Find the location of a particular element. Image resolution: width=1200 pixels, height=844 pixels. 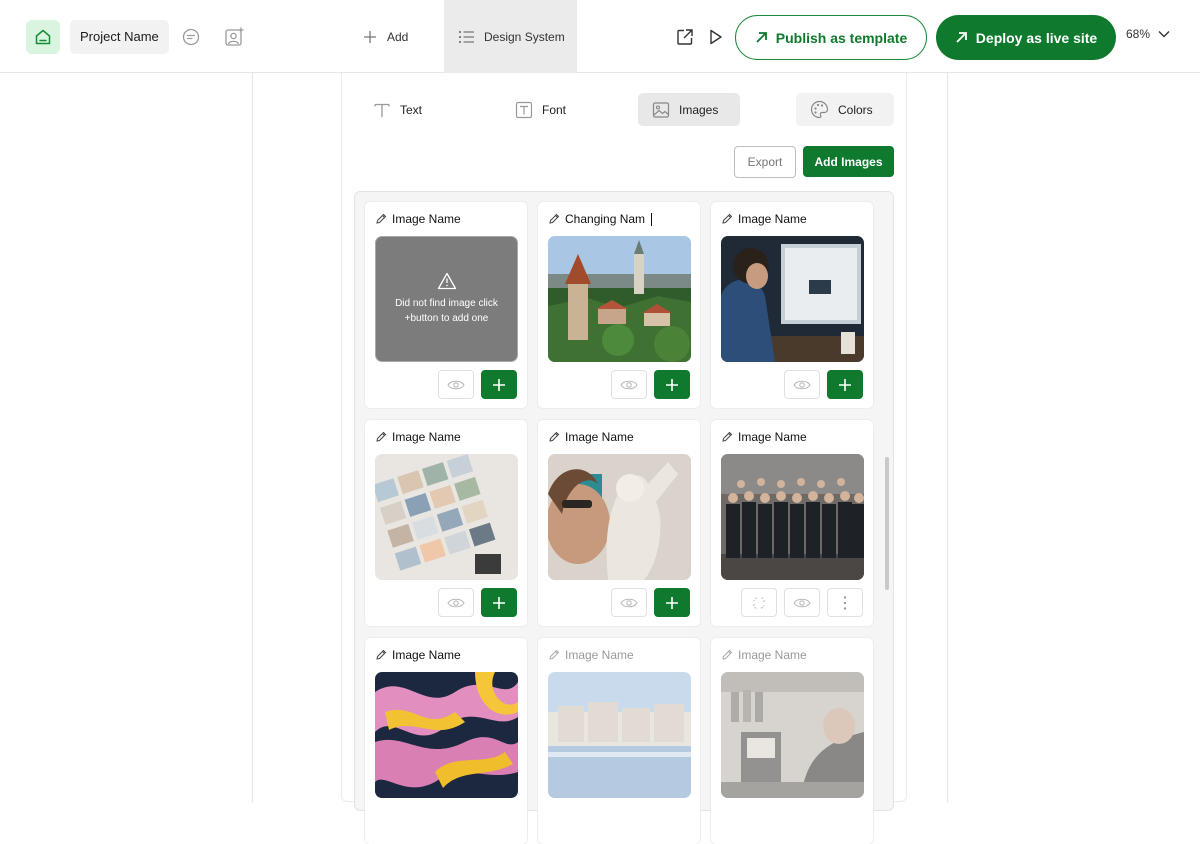

external-link-icon is located at coordinates (685, 37).